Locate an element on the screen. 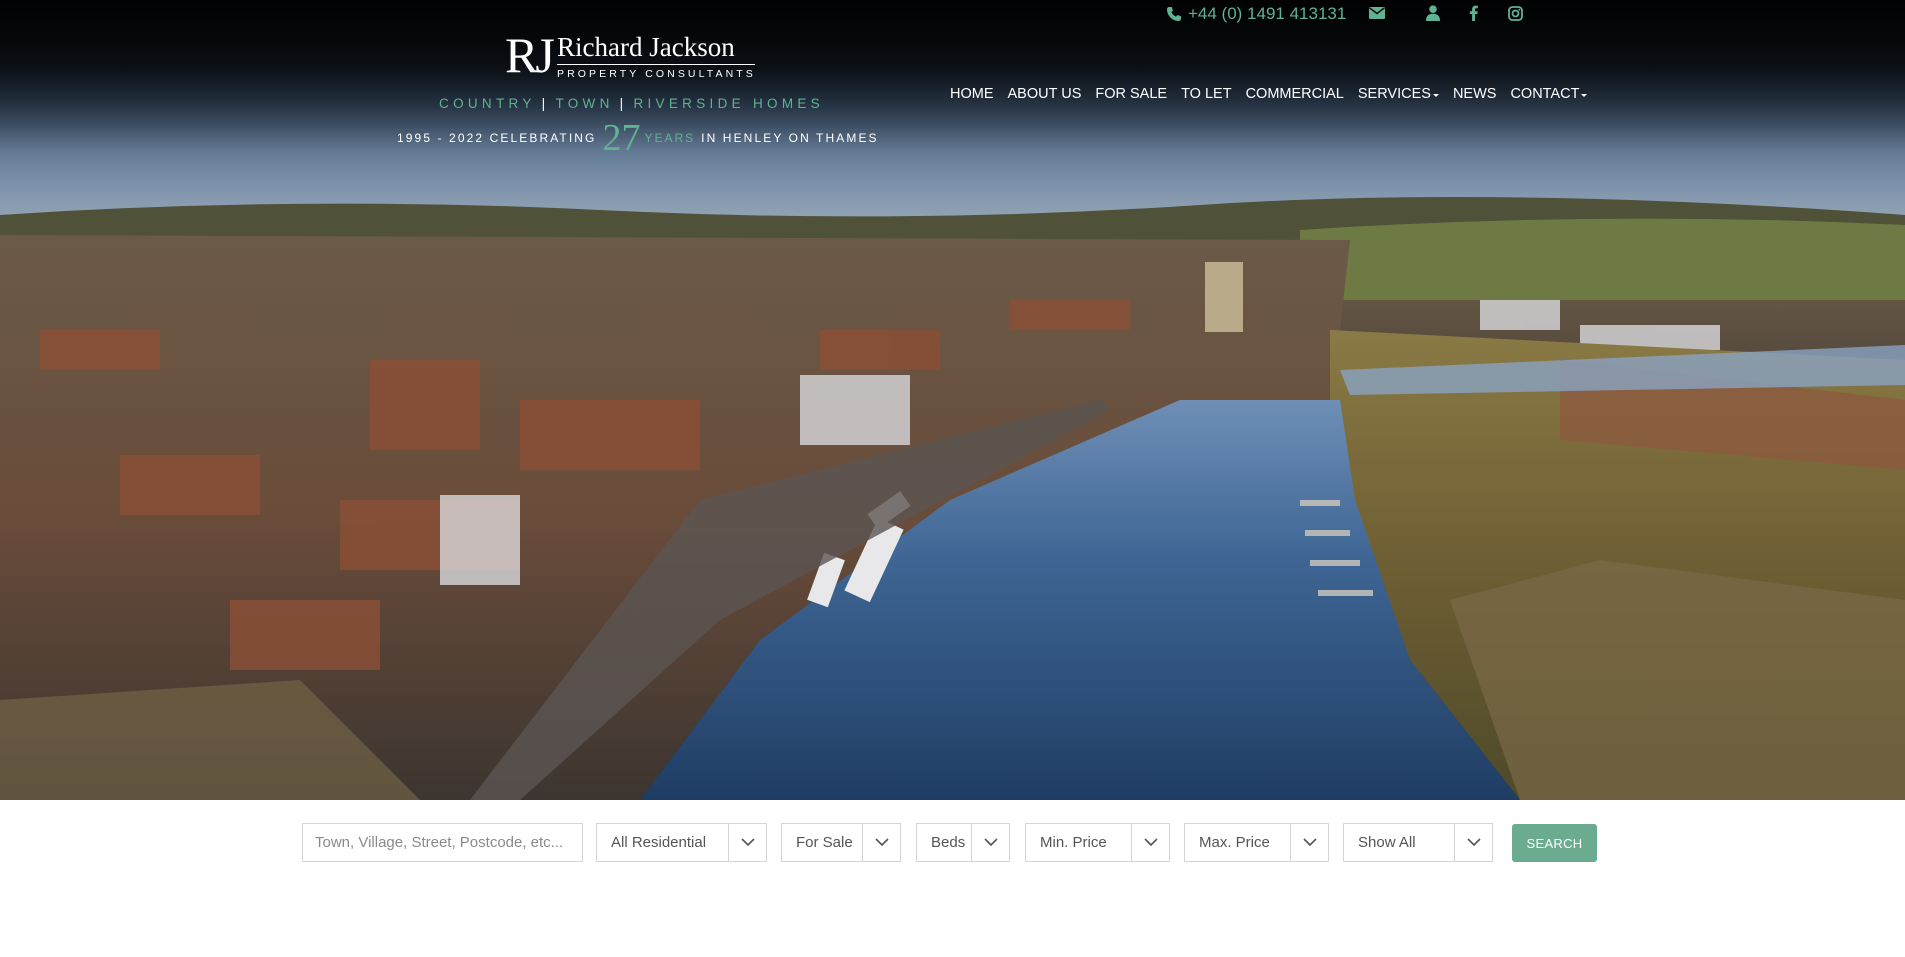 This screenshot has height=957, width=1905. location-search-field is located at coordinates (442, 842).